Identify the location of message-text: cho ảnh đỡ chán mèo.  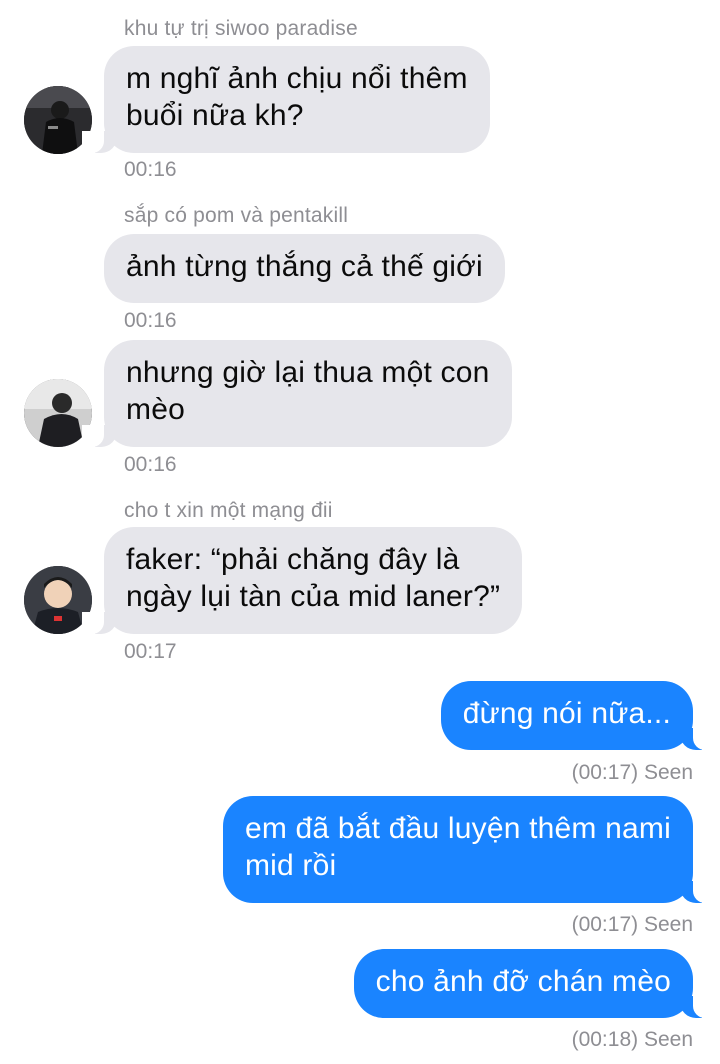
(523, 981).